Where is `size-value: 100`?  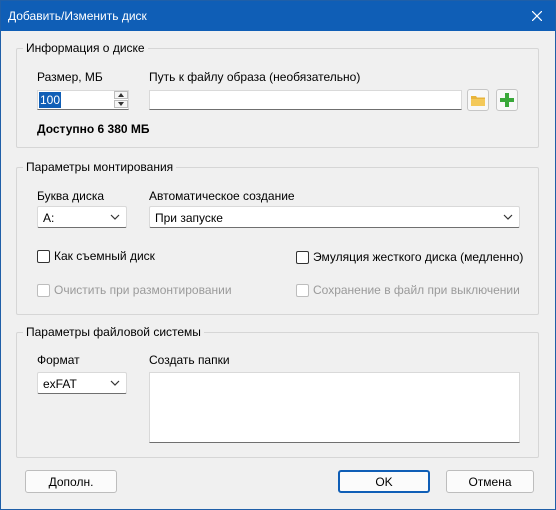
size-value: 100 is located at coordinates (50, 100).